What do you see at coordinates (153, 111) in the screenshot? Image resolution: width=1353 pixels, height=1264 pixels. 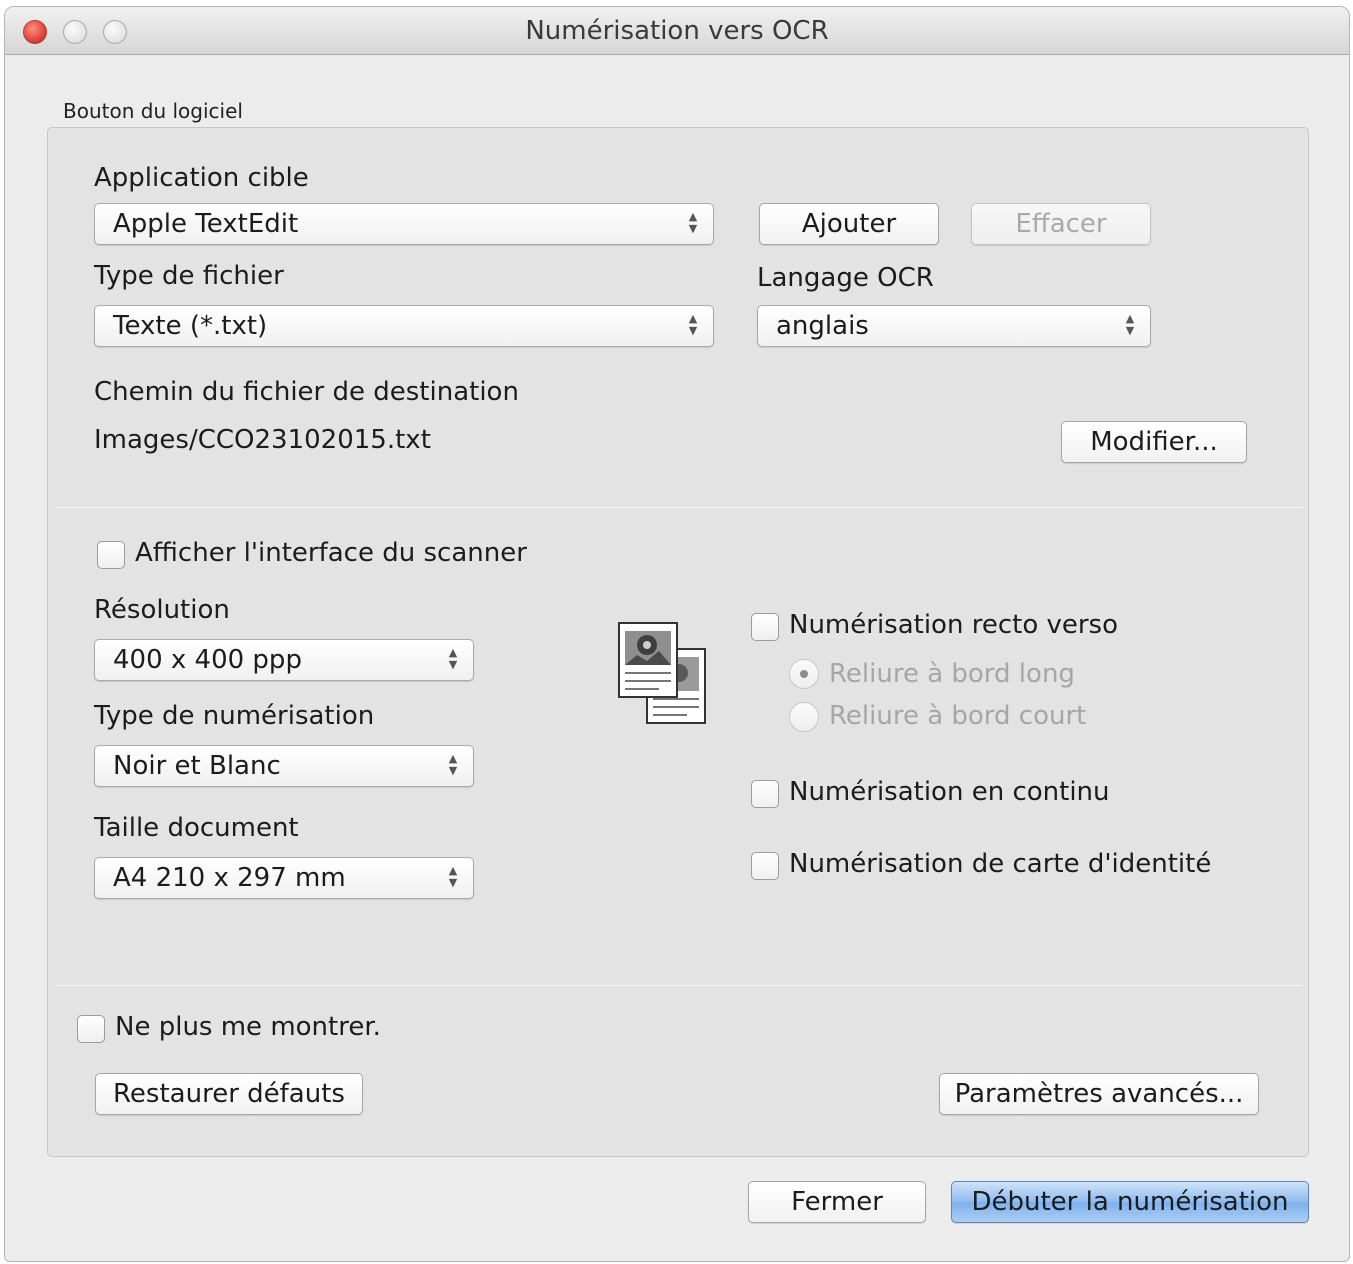 I see `group-label: Bouton du logiciel` at bounding box center [153, 111].